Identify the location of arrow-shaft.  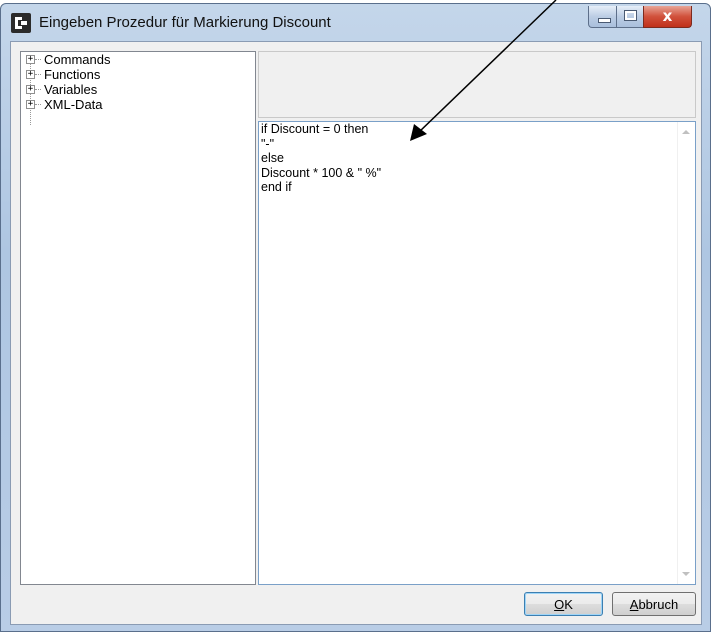
(487, 67).